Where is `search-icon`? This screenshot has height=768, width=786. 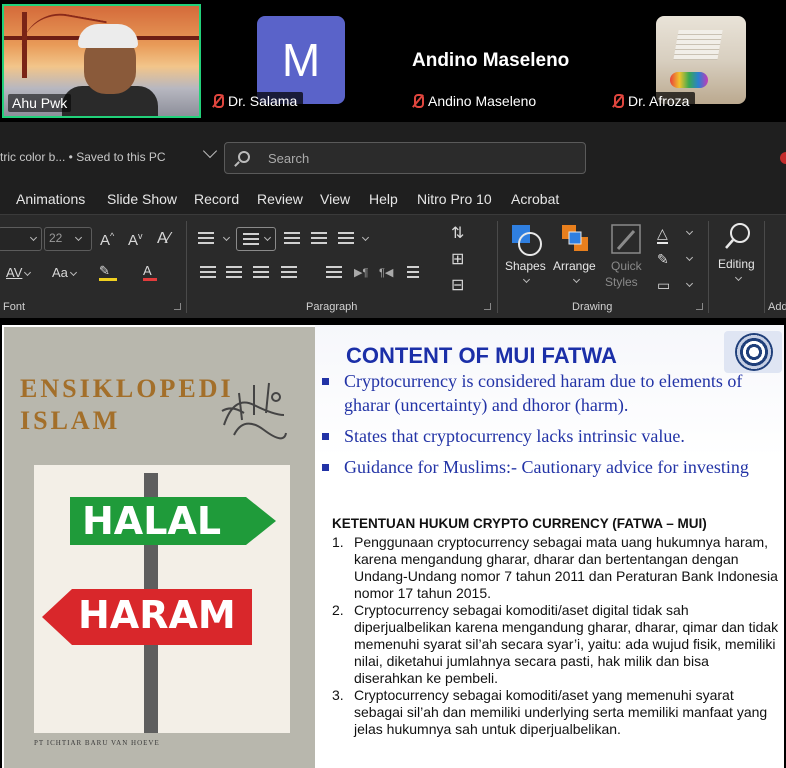
search-icon is located at coordinates (244, 157).